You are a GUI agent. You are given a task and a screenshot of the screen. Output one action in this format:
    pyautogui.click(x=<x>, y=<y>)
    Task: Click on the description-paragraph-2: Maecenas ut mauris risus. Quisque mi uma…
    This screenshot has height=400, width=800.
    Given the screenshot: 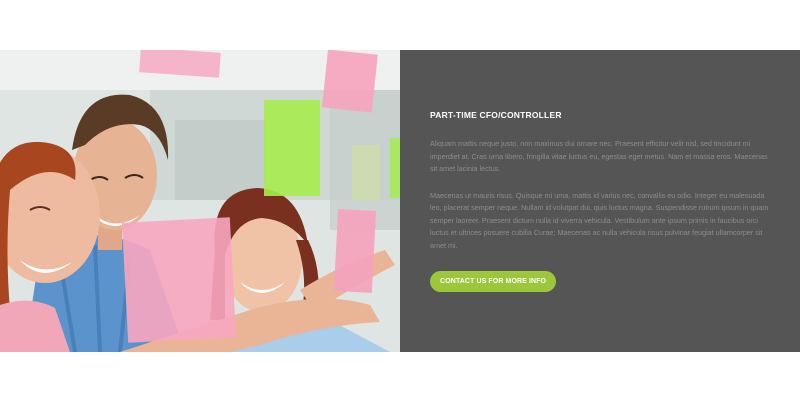 What is the action you would take?
    pyautogui.click(x=599, y=220)
    